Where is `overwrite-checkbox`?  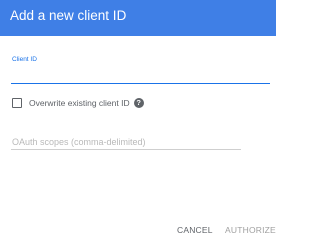
overwrite-checkbox is located at coordinates (17, 103).